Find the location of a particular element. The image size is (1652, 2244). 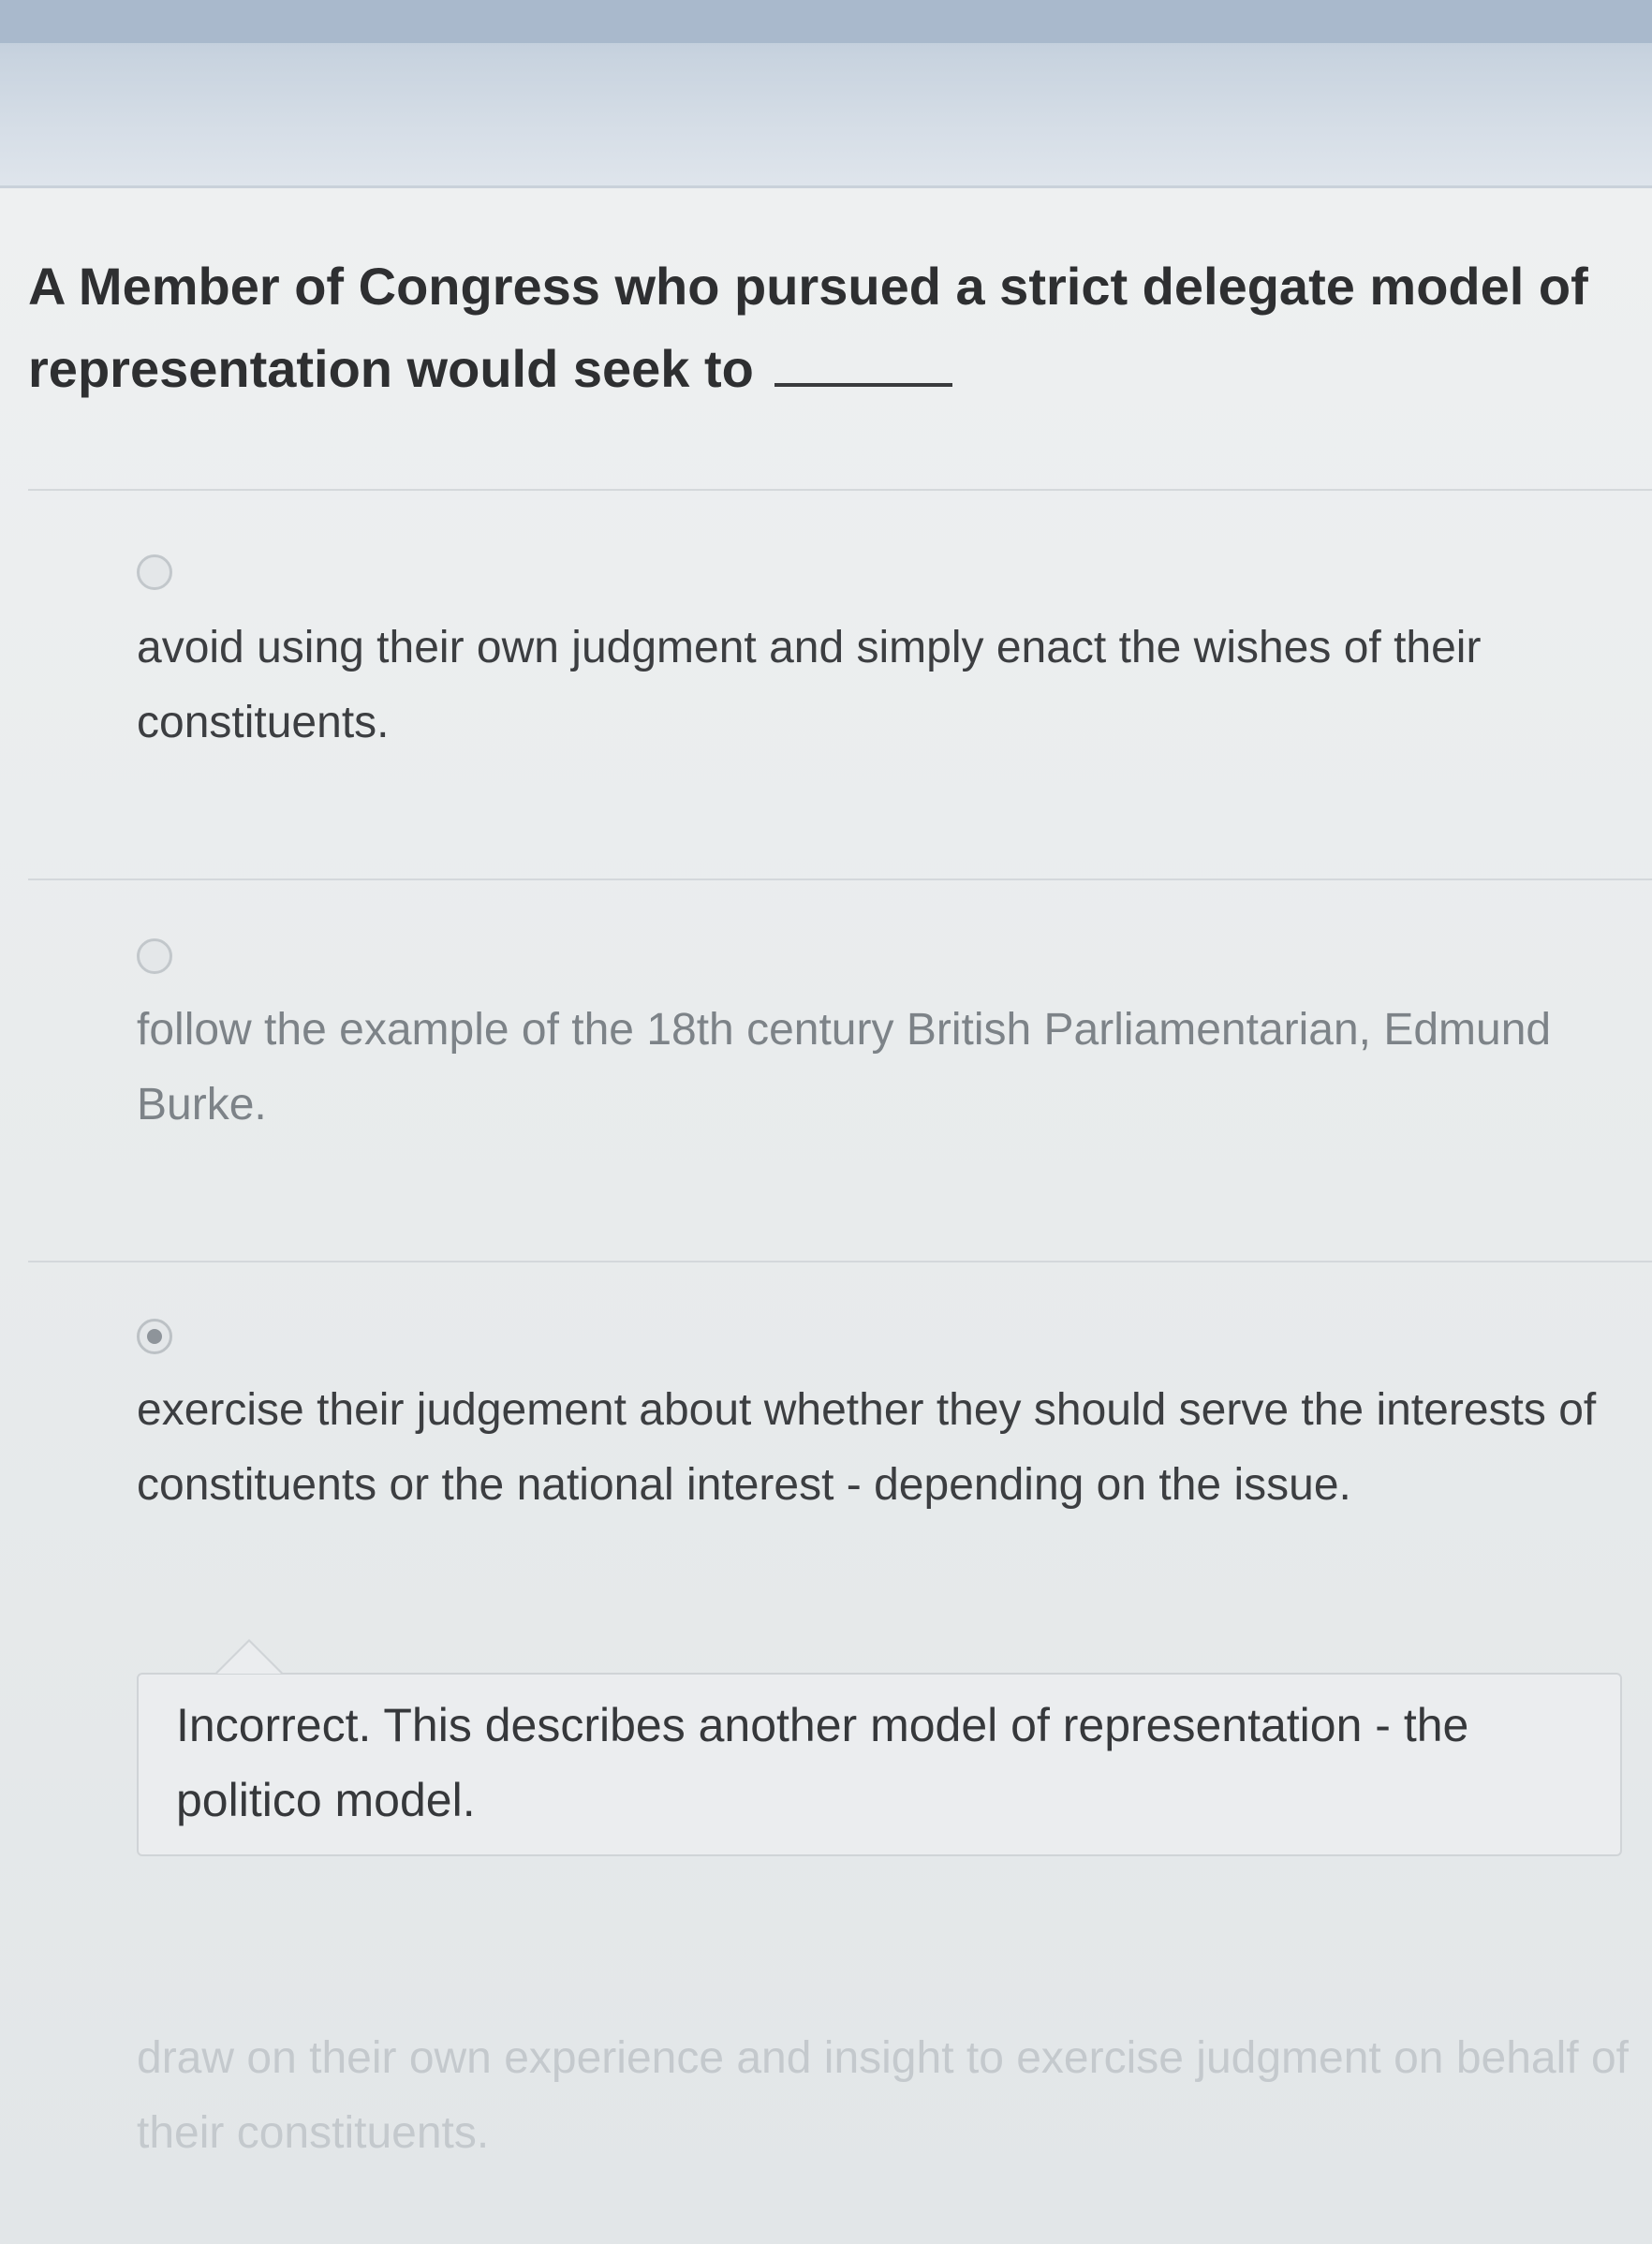

option-3-radio is located at coordinates (154, 1336).